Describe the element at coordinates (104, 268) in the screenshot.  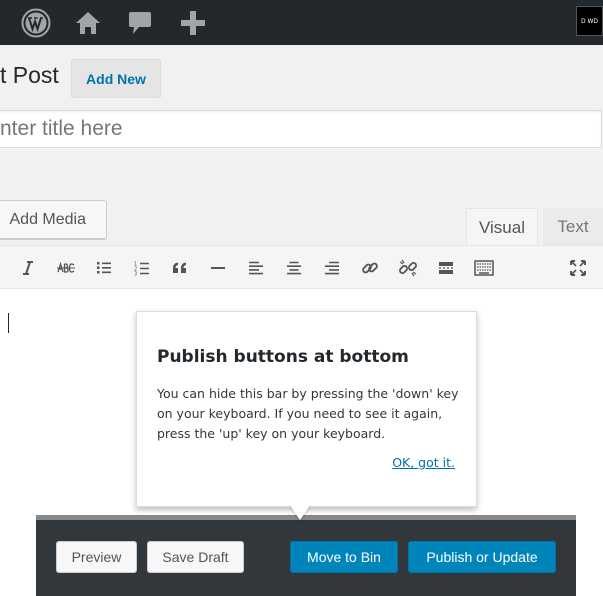
I see `bullet-list-icon` at that location.